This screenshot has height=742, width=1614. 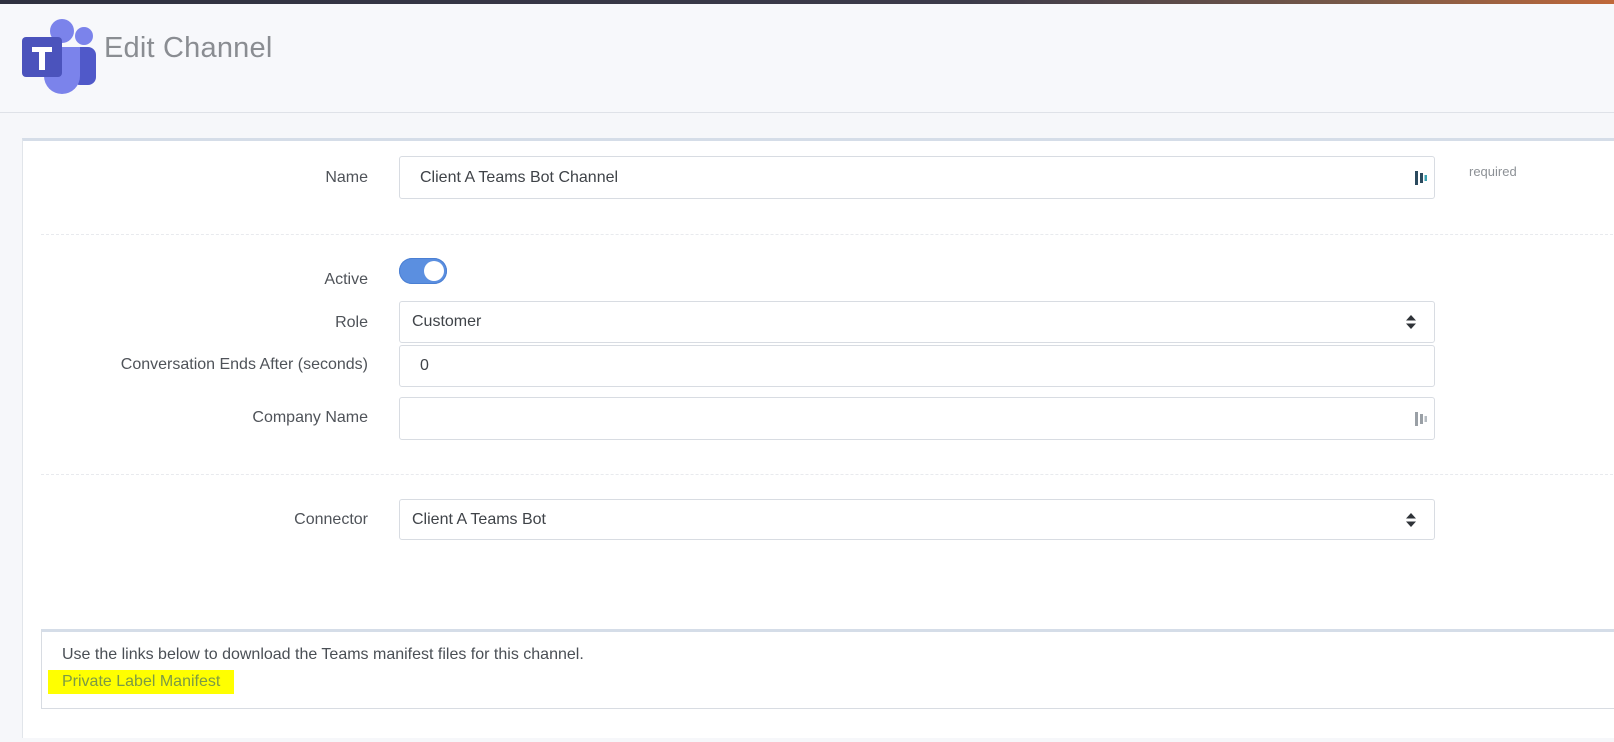 I want to click on role-label: Role, so click(x=351, y=322).